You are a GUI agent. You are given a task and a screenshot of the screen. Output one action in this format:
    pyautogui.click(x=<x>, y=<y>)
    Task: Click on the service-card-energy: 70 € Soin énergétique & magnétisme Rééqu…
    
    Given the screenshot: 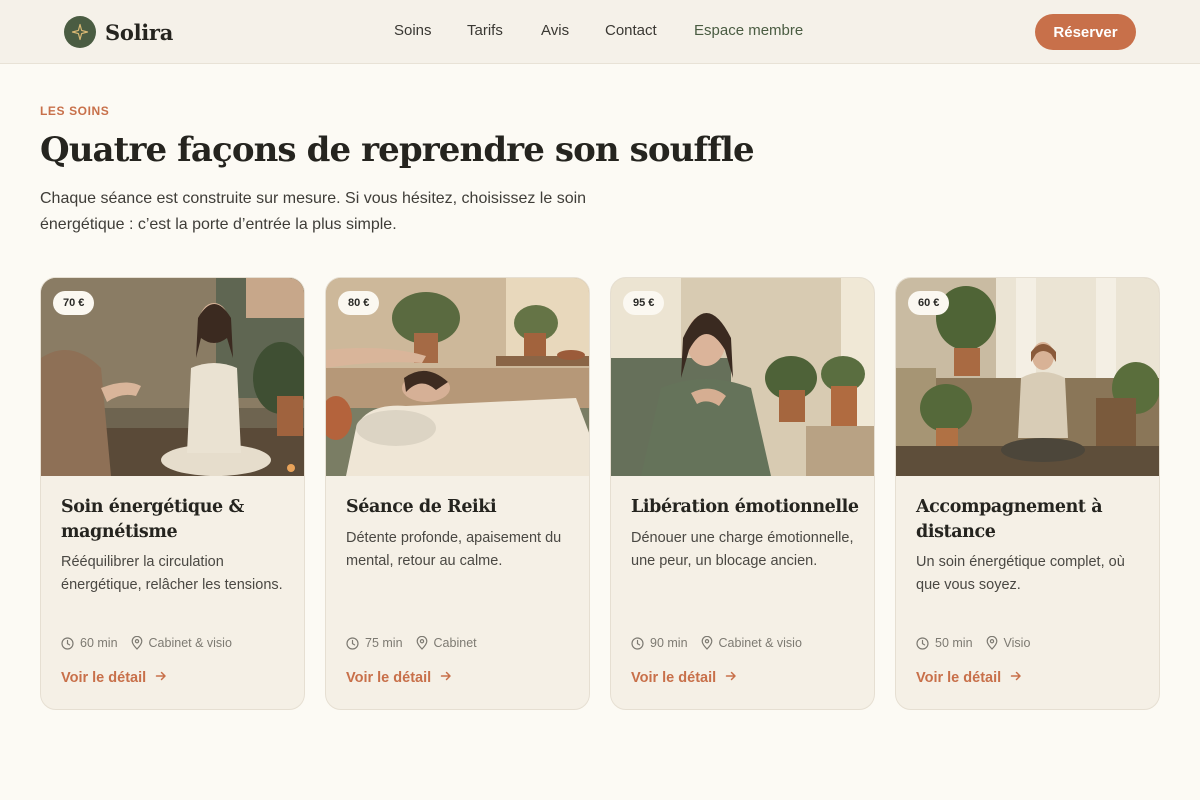 What is the action you would take?
    pyautogui.click(x=172, y=493)
    